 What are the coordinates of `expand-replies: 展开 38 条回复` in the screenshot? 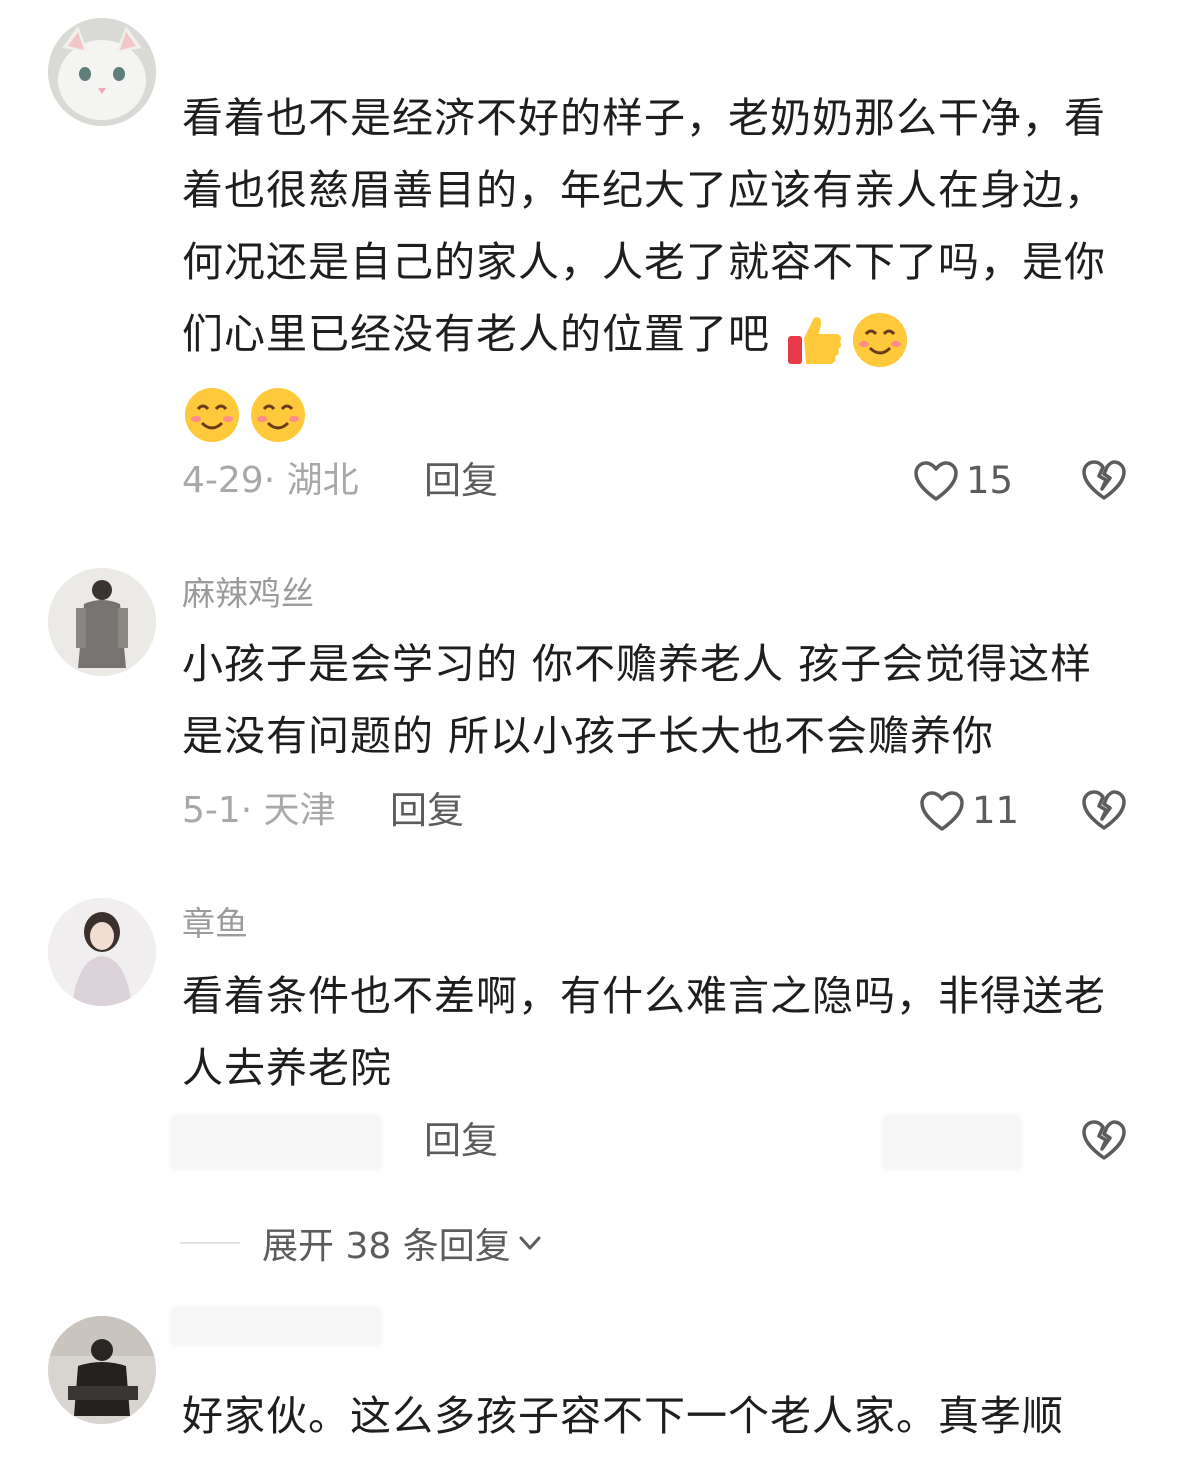 It's located at (362, 1243).